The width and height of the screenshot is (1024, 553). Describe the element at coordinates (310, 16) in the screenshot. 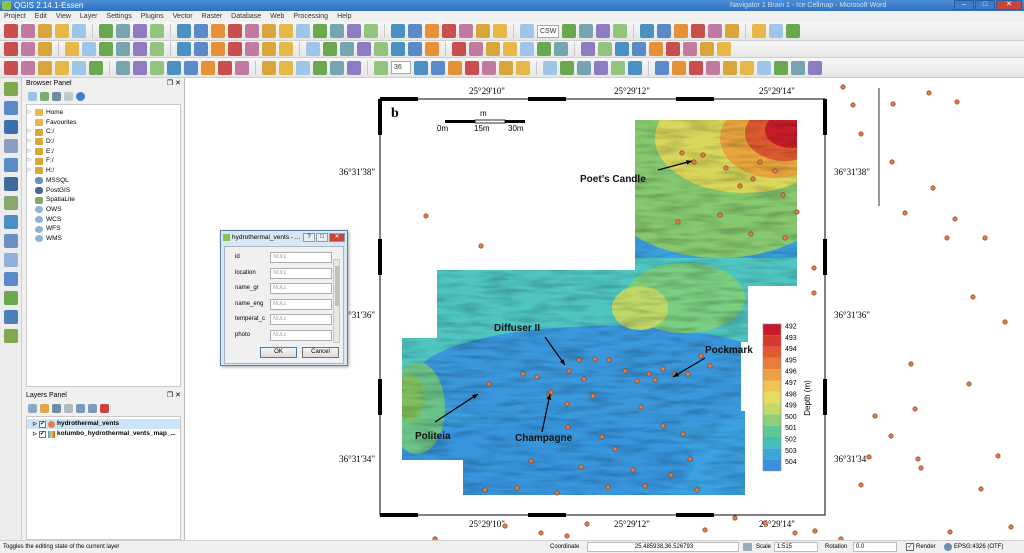

I see `menu-processing: Processing` at that location.